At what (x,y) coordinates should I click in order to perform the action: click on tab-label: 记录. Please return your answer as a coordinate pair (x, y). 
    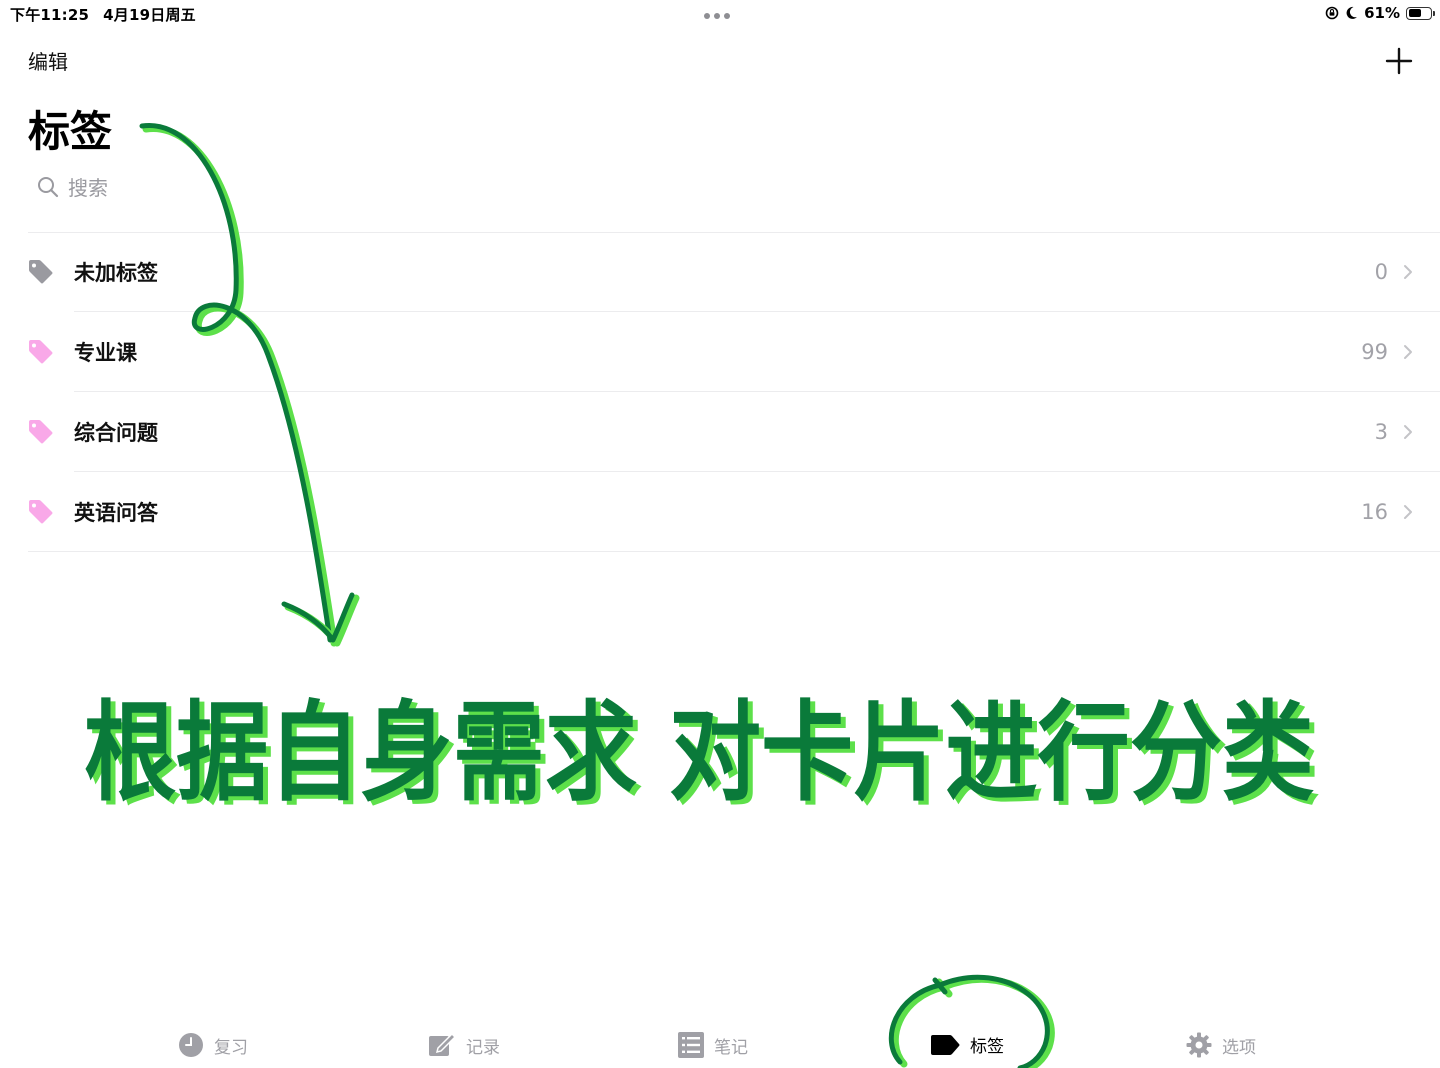
    Looking at the image, I should click on (483, 1047).